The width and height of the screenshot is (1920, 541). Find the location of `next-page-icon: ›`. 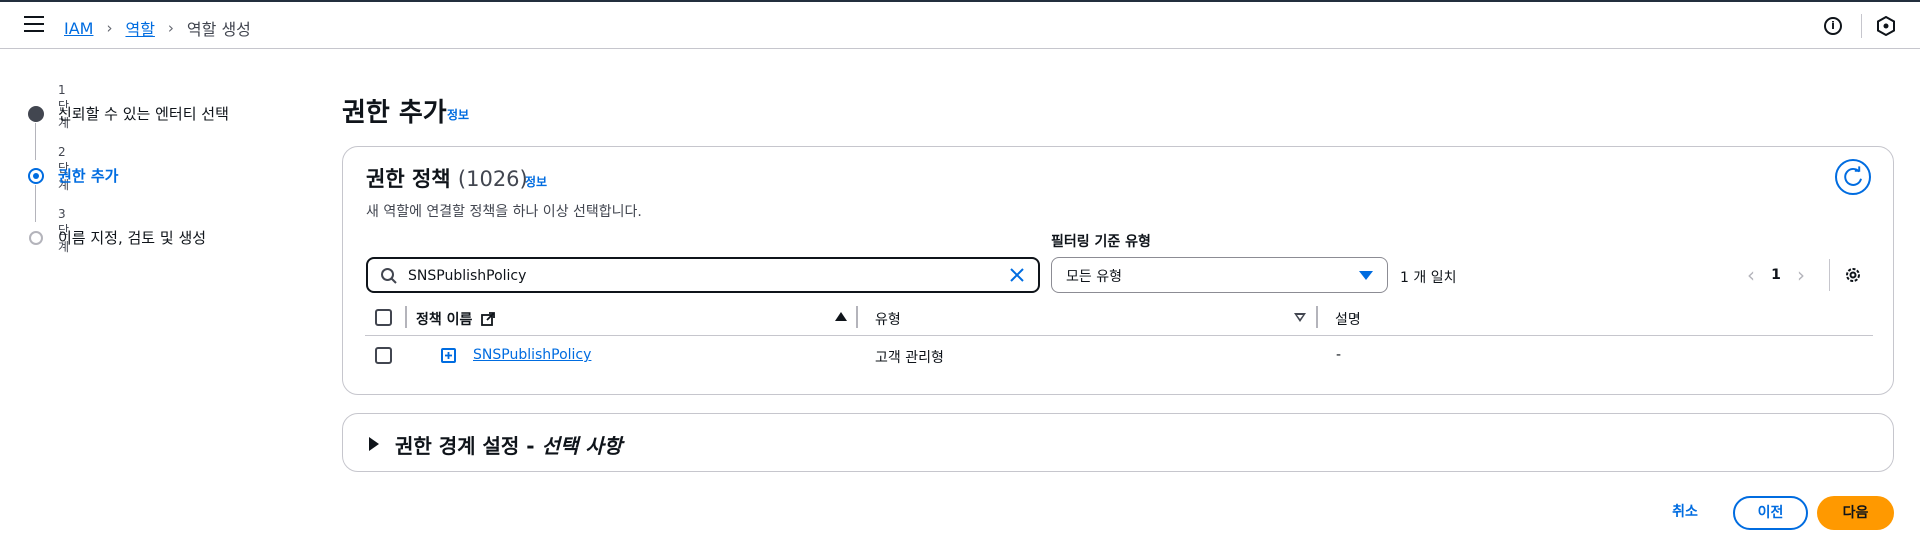

next-page-icon: › is located at coordinates (1801, 275).